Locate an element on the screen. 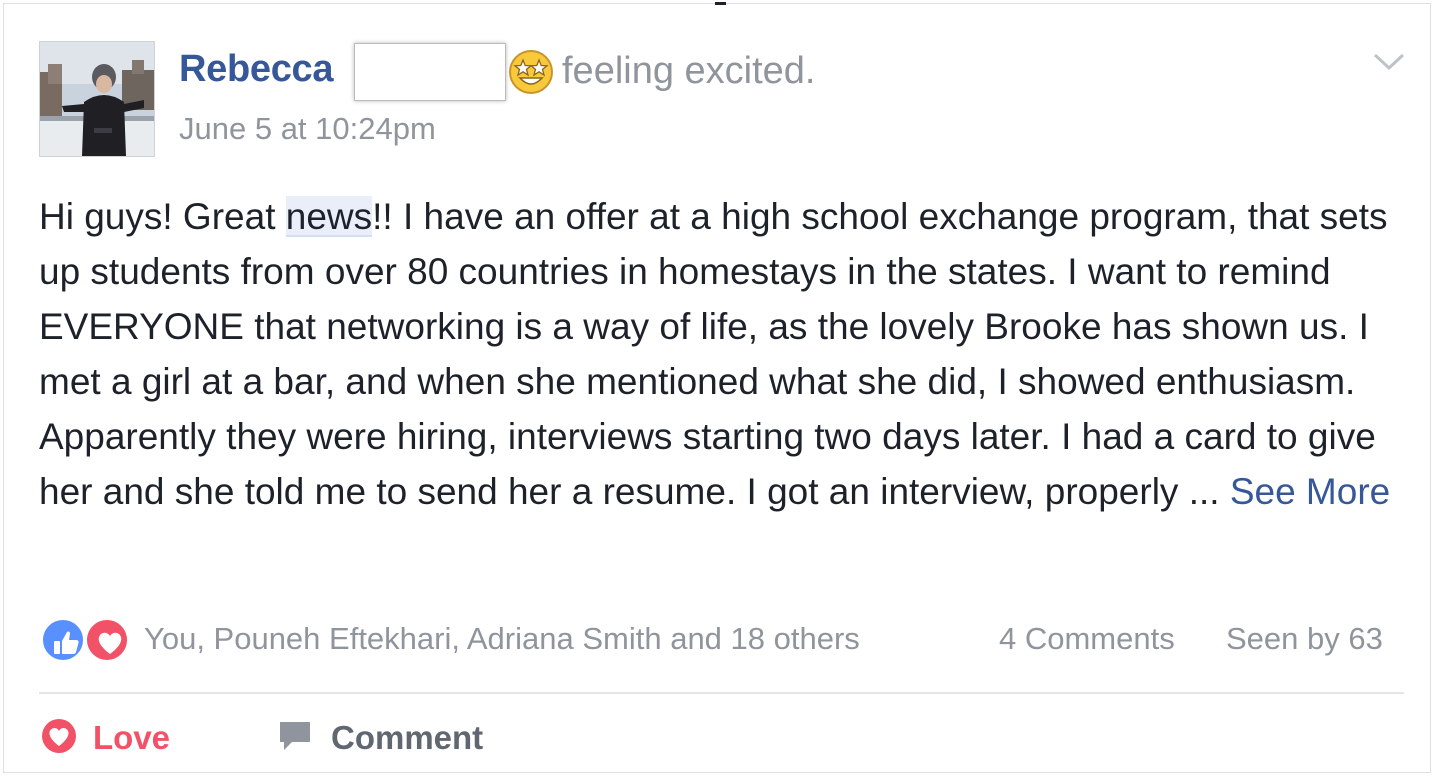  avatar is located at coordinates (97, 99).